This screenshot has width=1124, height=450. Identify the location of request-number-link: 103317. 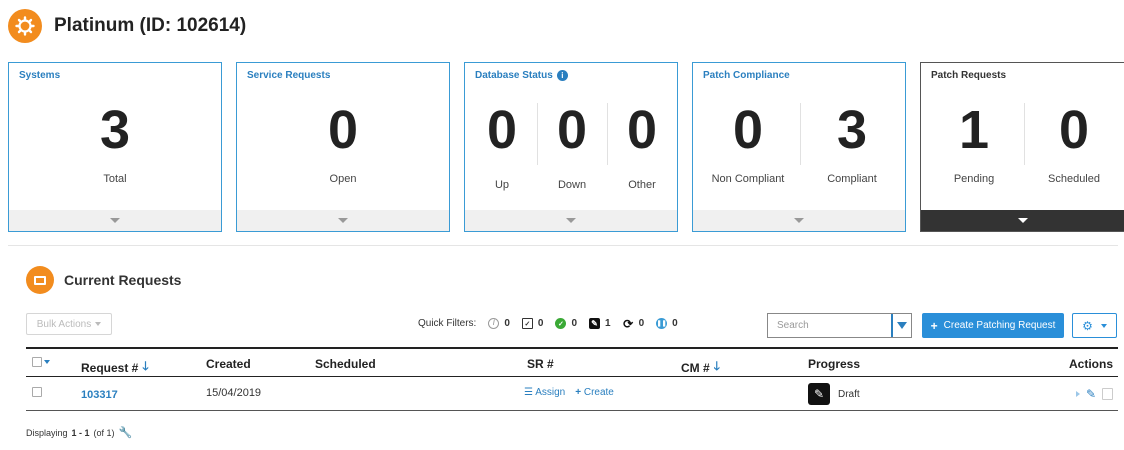
(99, 395).